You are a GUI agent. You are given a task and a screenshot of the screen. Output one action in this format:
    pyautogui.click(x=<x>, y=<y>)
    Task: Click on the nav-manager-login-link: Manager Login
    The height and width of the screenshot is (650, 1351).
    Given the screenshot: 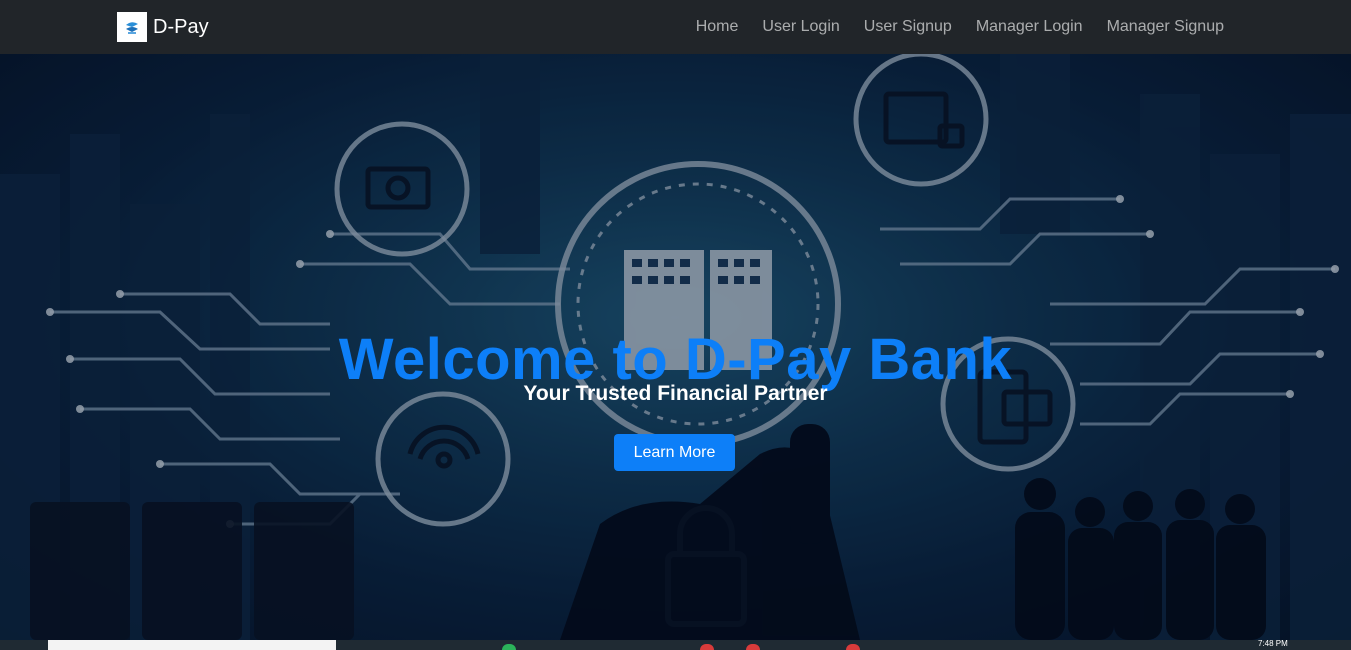 What is the action you would take?
    pyautogui.click(x=1029, y=27)
    